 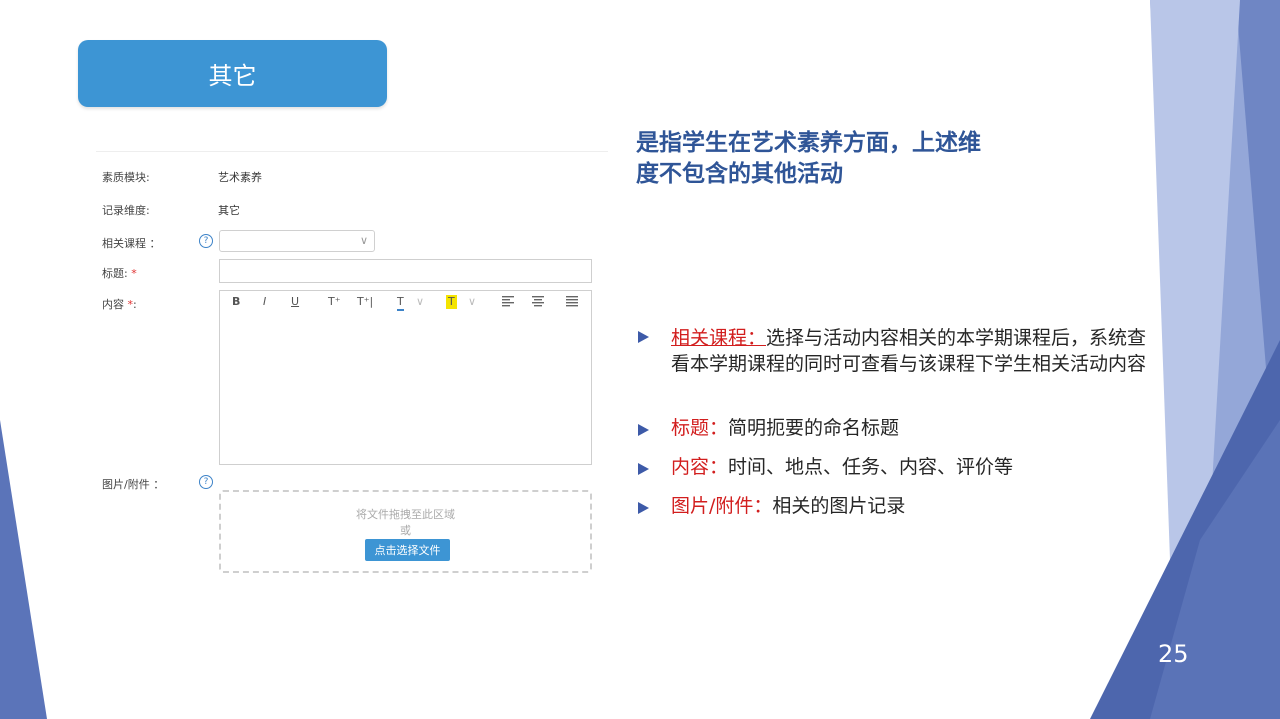 What do you see at coordinates (739, 174) in the screenshot?
I see `heading-line-2: 度不包含的其他活动` at bounding box center [739, 174].